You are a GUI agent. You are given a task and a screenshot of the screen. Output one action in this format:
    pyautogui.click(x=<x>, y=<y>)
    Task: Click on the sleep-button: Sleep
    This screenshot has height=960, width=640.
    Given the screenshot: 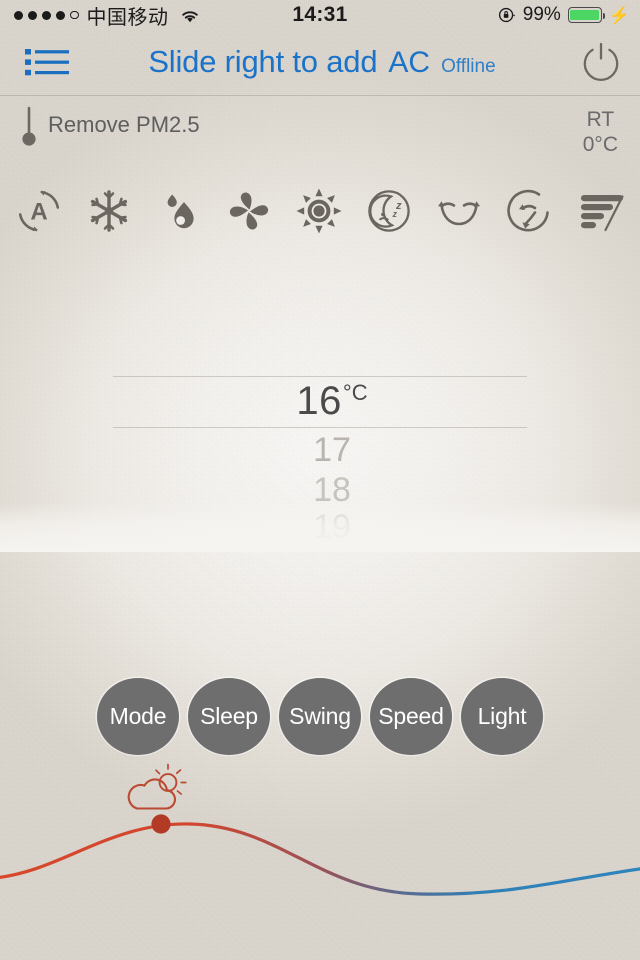 What is the action you would take?
    pyautogui.click(x=229, y=716)
    